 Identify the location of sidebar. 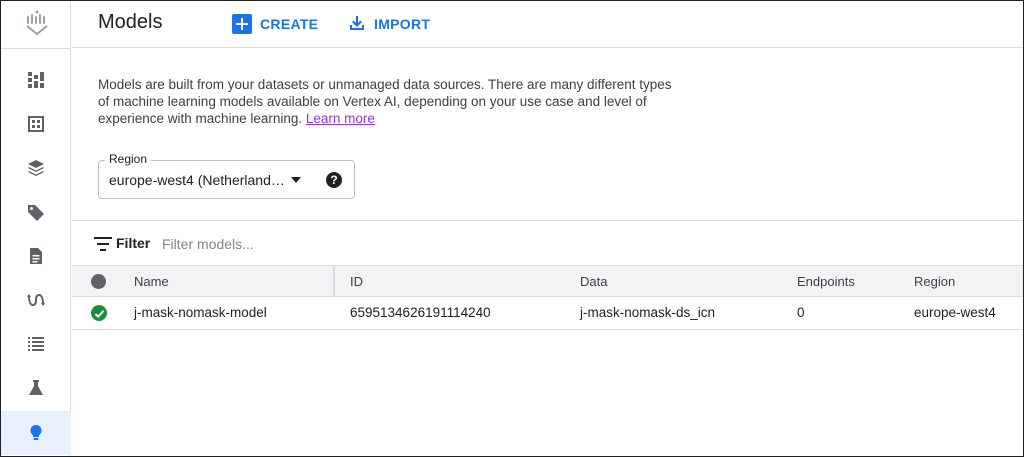
(36, 228).